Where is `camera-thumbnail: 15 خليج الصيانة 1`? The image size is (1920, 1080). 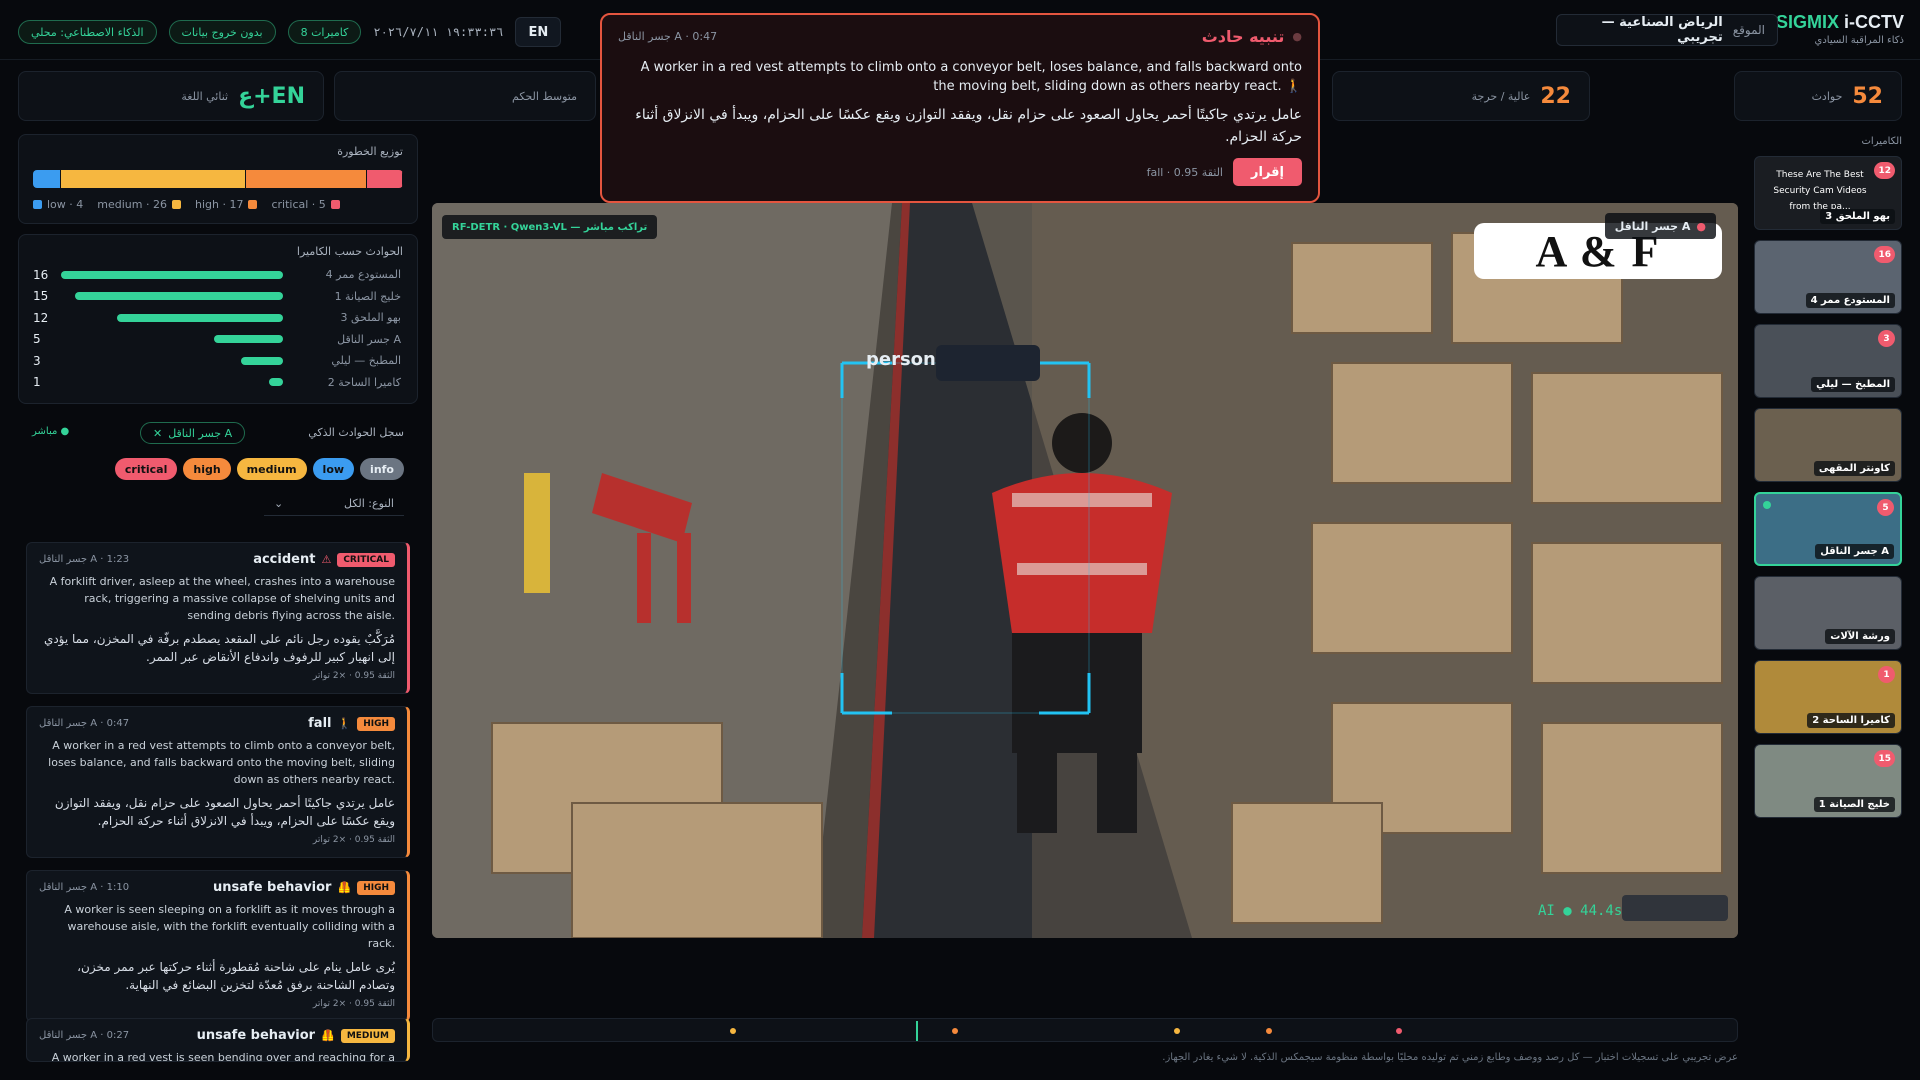 camera-thumbnail: 15 خليج الصيانة 1 is located at coordinates (1828, 781).